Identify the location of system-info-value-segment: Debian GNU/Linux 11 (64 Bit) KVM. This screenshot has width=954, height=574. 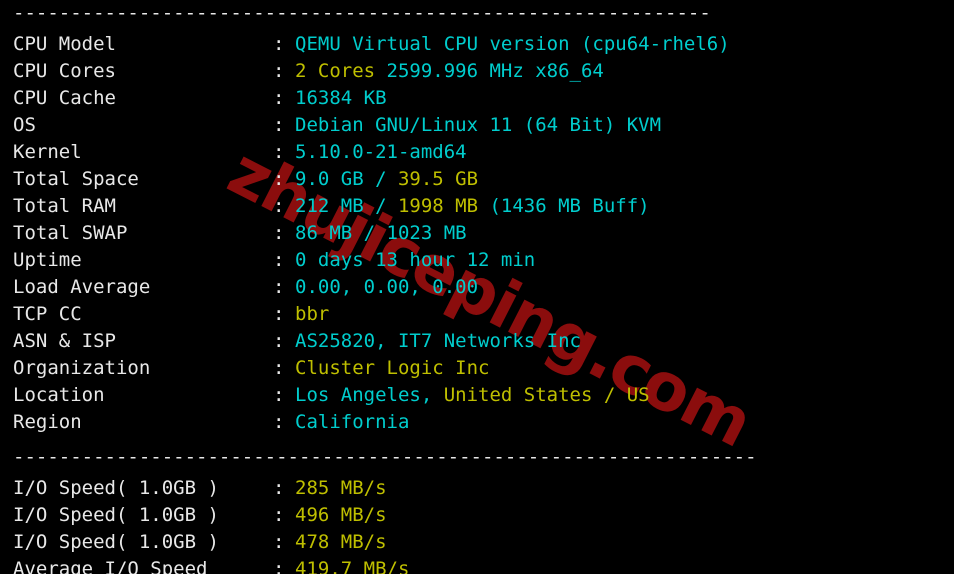
(478, 125).